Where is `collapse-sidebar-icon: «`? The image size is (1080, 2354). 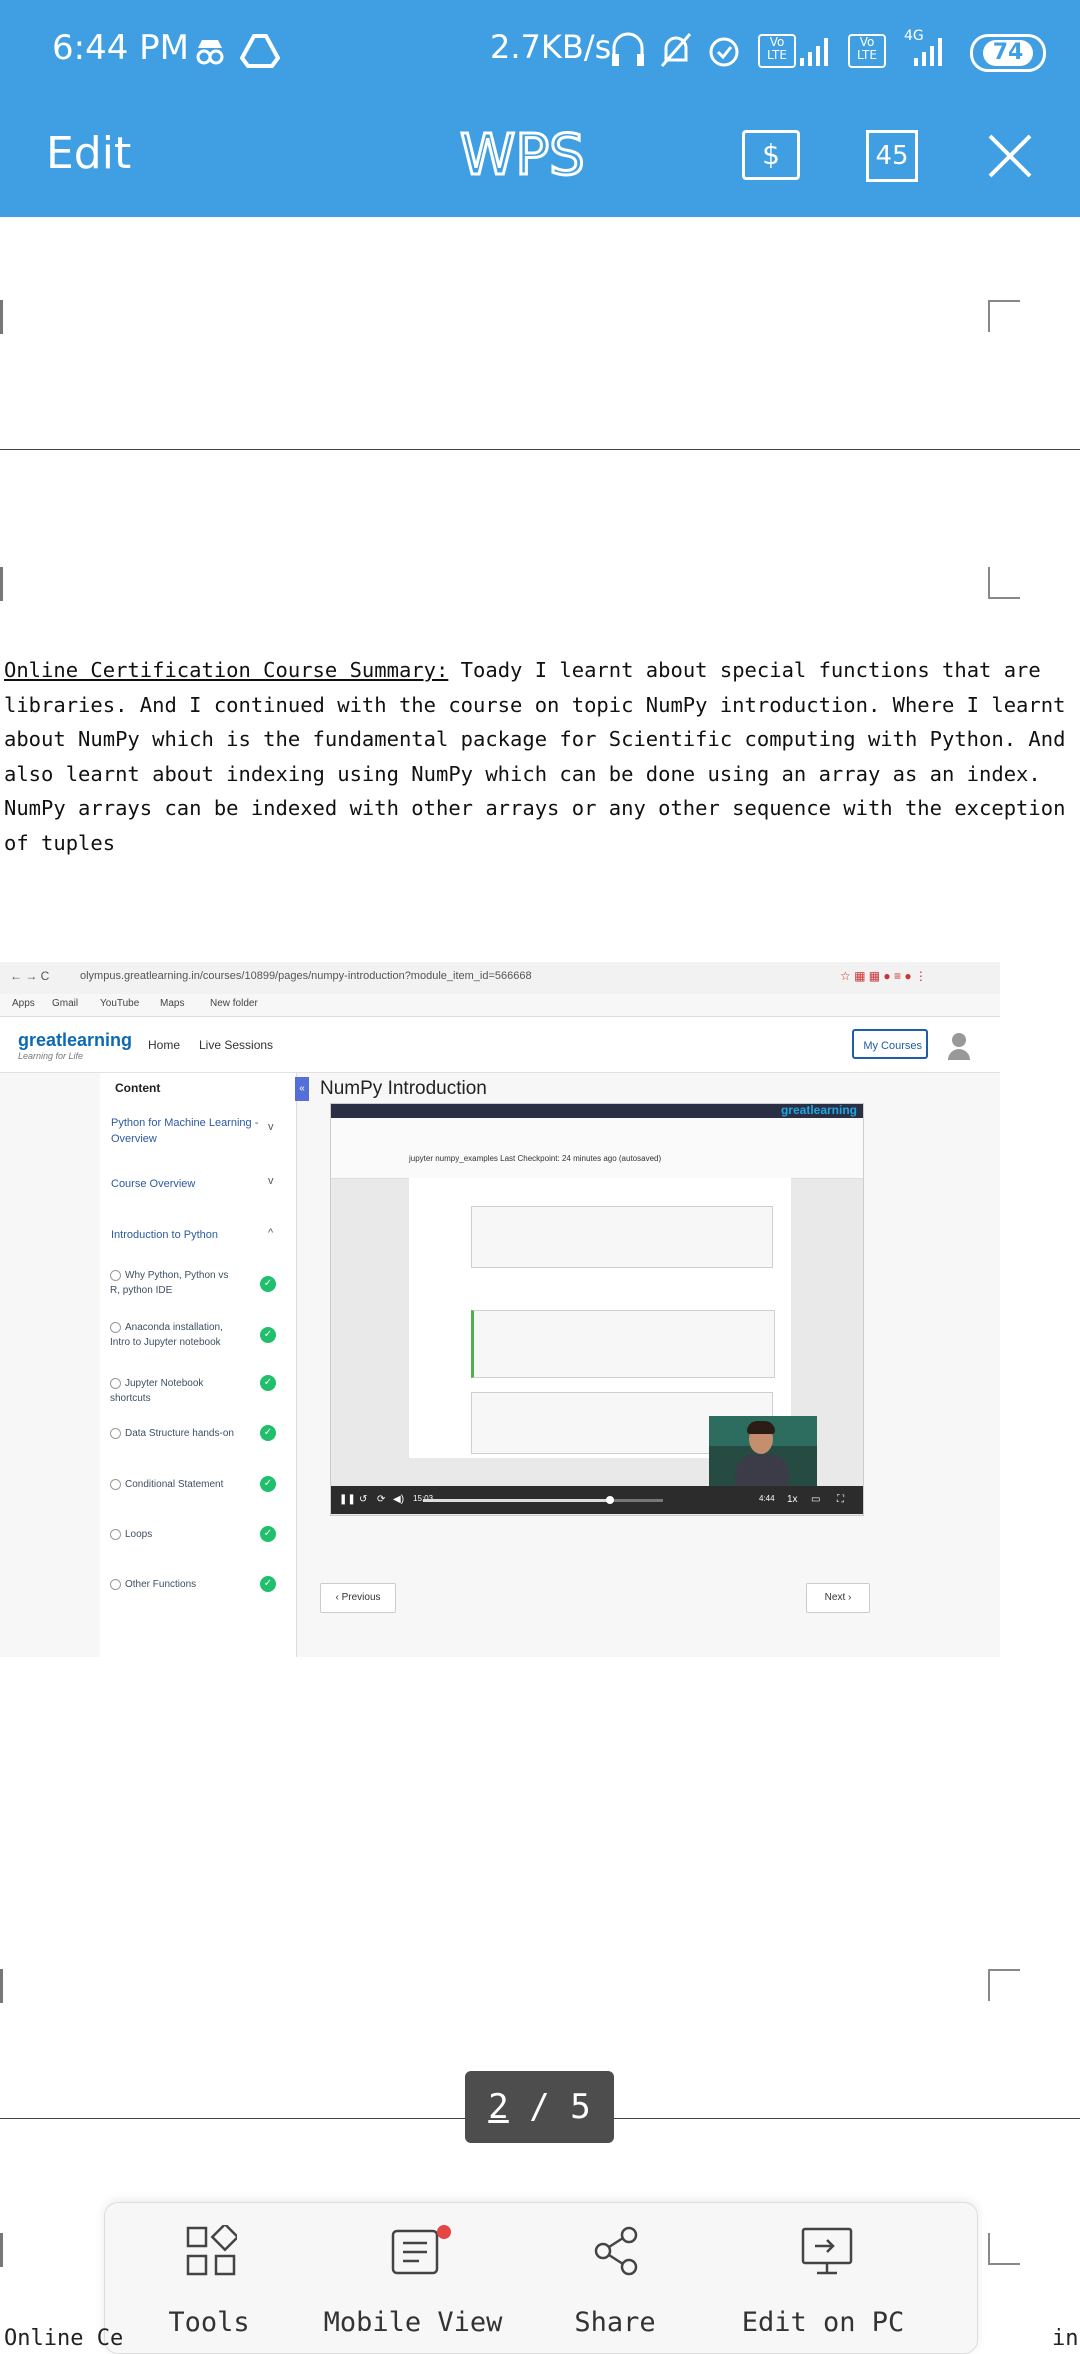 collapse-sidebar-icon: « is located at coordinates (302, 1089).